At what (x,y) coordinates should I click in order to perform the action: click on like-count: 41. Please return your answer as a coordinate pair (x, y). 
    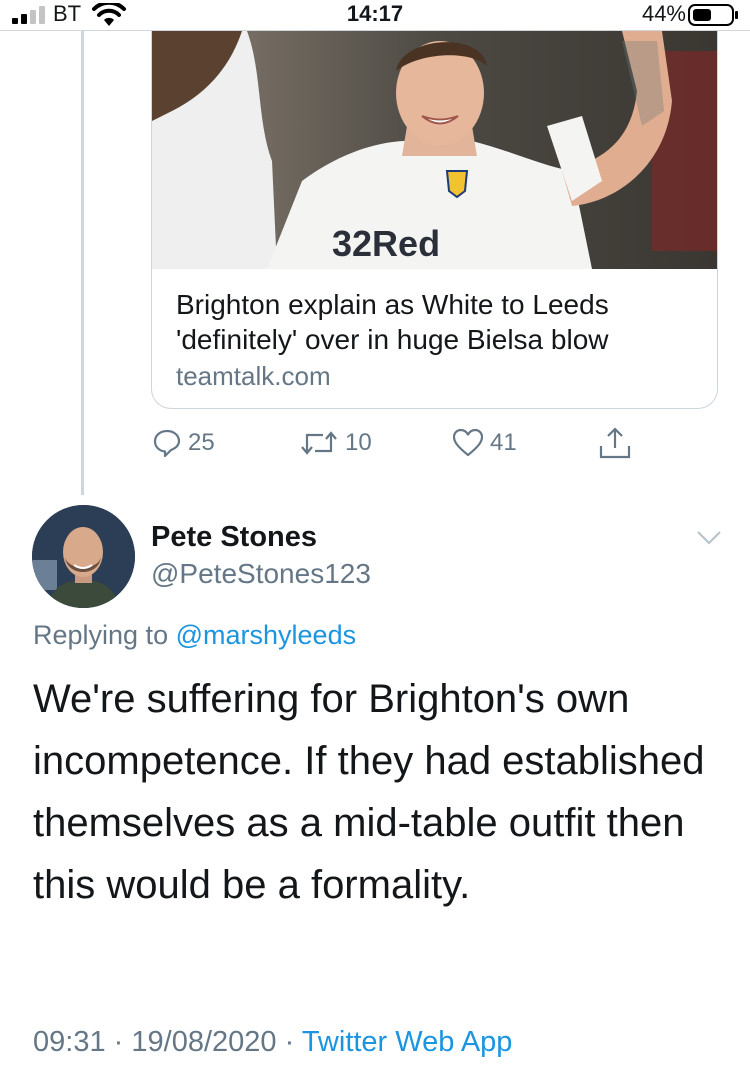
    Looking at the image, I should click on (503, 442).